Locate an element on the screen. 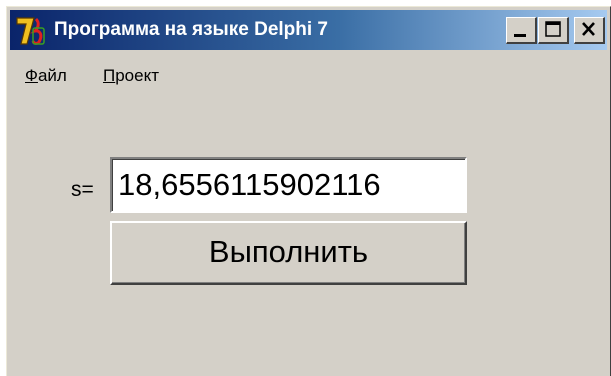 The width and height of the screenshot is (611, 376). menu-project-mnemonic: П is located at coordinates (109, 75).